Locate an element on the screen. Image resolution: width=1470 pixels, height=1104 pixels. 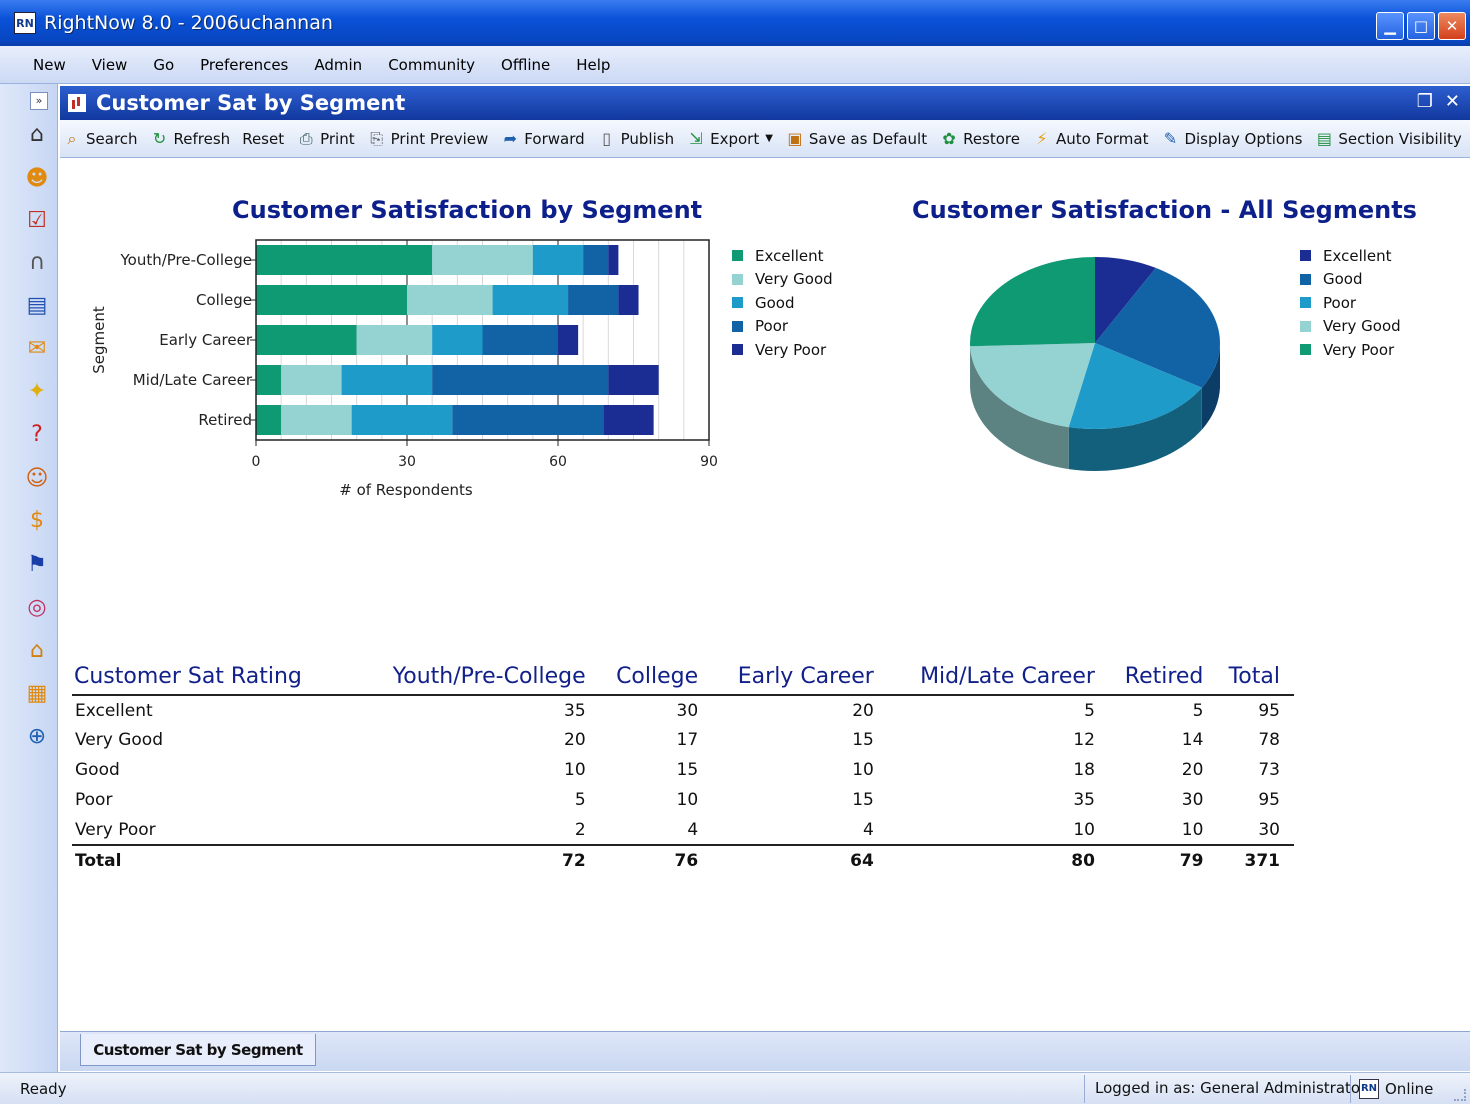
refresh-button: ↻ Refresh is located at coordinates (190, 138).